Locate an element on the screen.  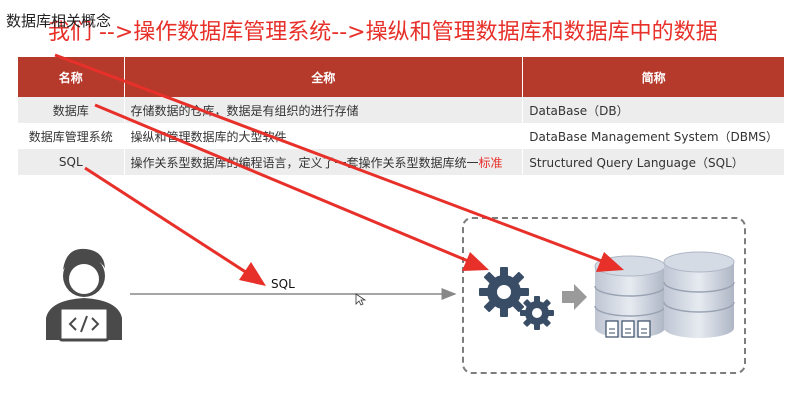
mouse-cursor-icon is located at coordinates (361, 299).